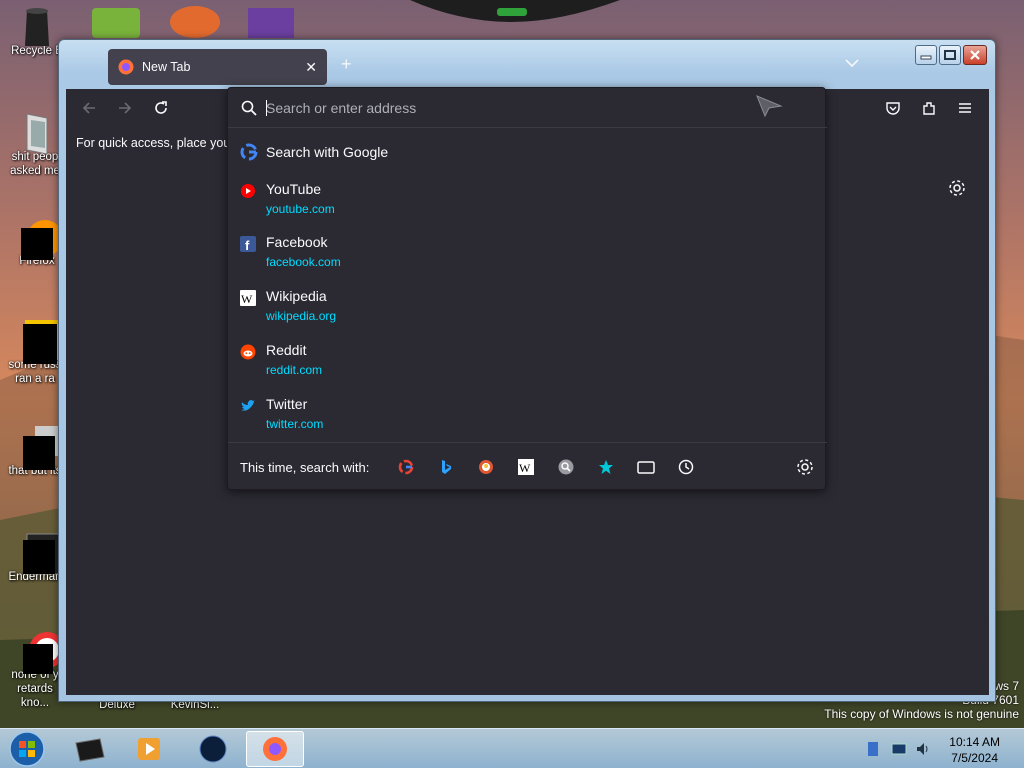 This screenshot has width=1024, height=768. What do you see at coordinates (512, 748) in the screenshot?
I see `taskbar: 10:14 AM 7/5/2024` at bounding box center [512, 748].